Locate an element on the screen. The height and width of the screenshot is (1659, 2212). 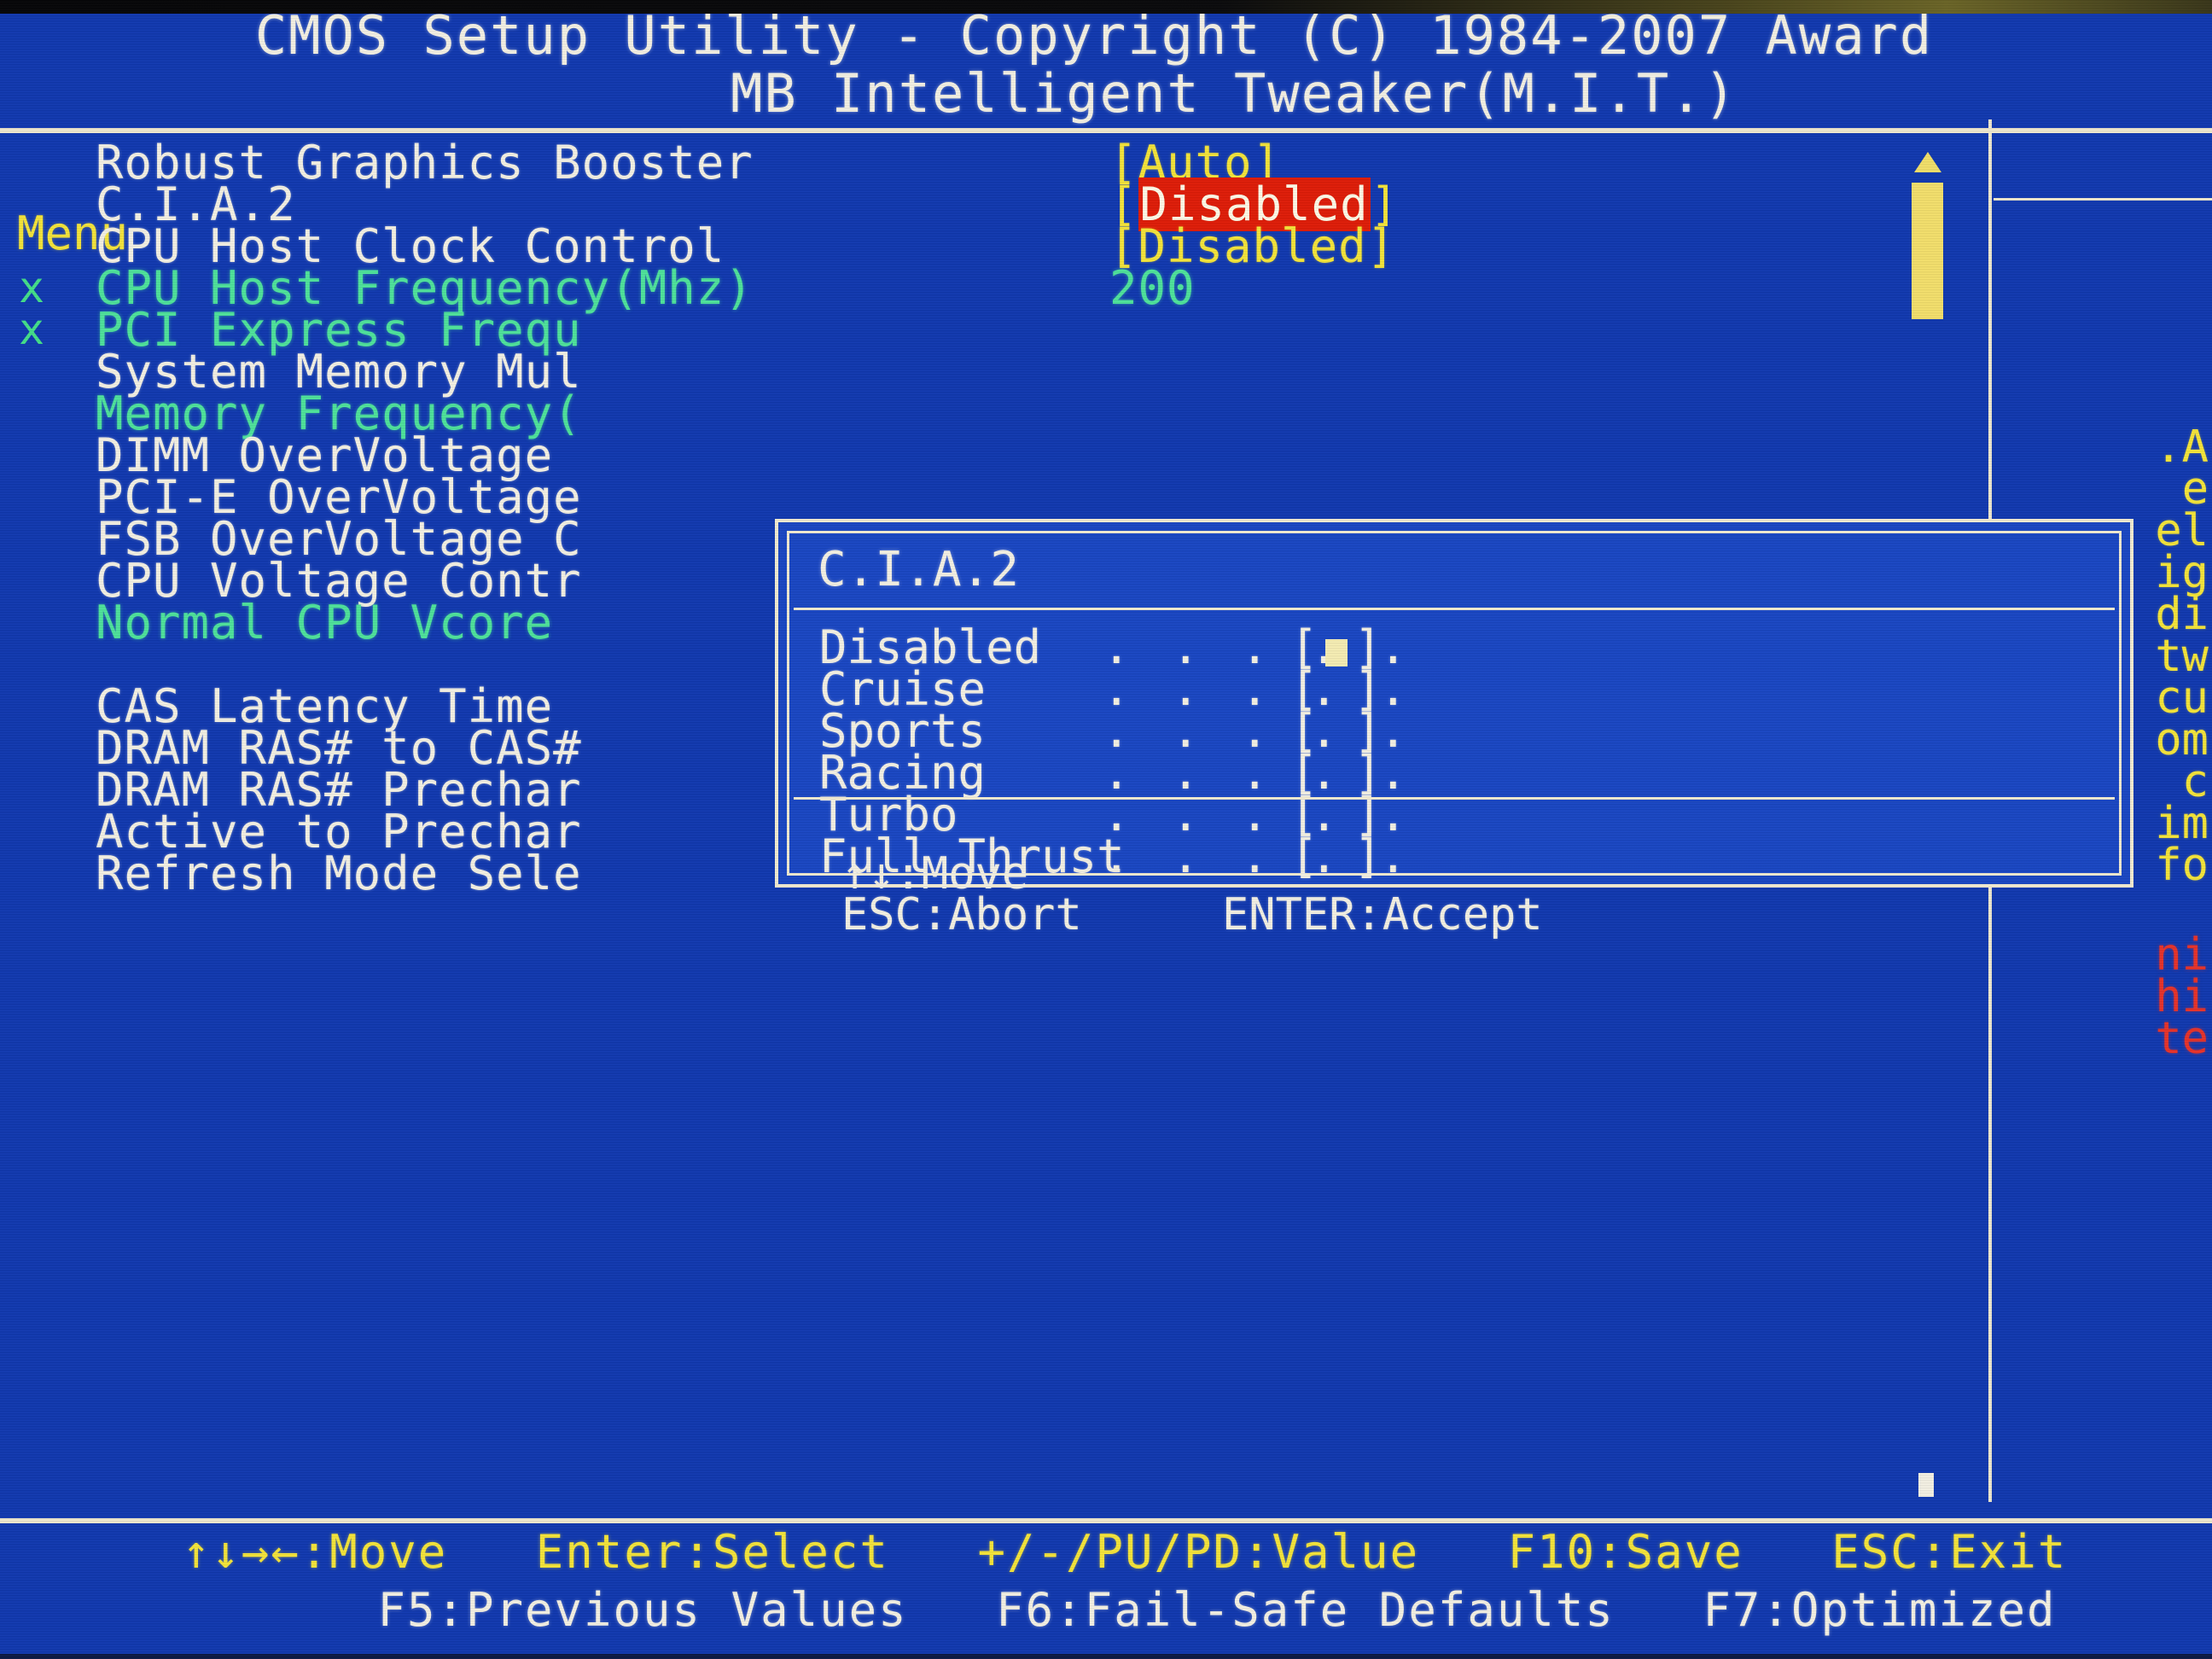
screen-bezel-bottom is located at coordinates (1106, 1656).